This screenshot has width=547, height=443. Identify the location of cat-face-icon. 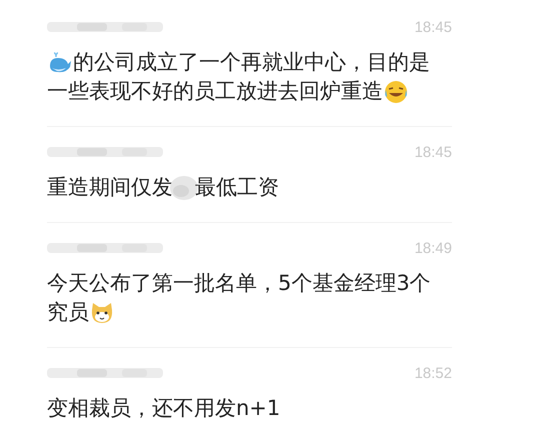
(102, 313).